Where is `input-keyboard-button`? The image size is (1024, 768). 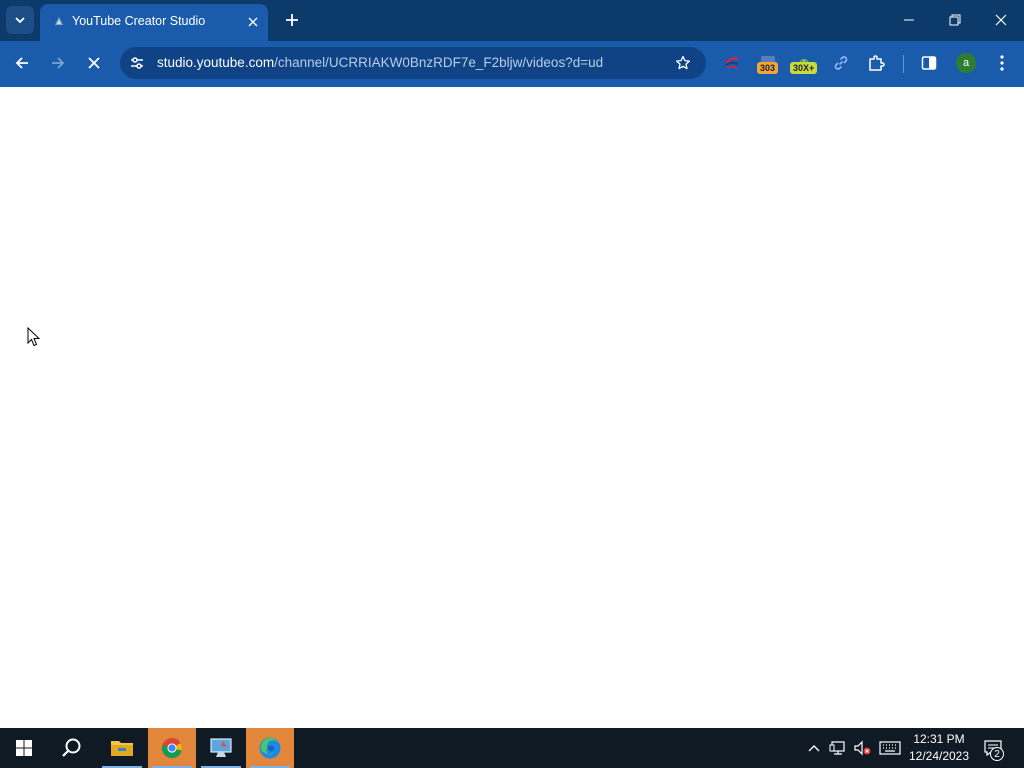 input-keyboard-button is located at coordinates (890, 748).